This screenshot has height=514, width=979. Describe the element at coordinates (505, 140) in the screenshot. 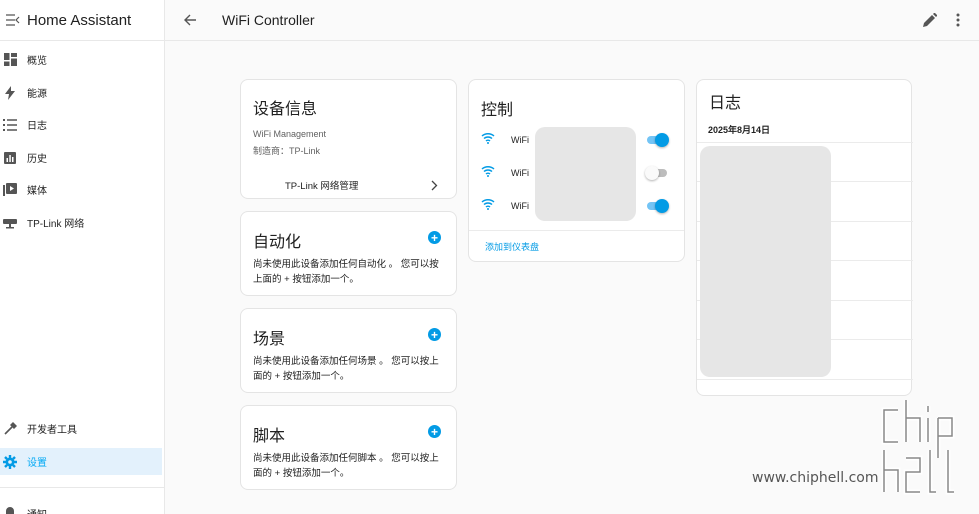

I see `control-row-wifi-1: WiFi` at that location.